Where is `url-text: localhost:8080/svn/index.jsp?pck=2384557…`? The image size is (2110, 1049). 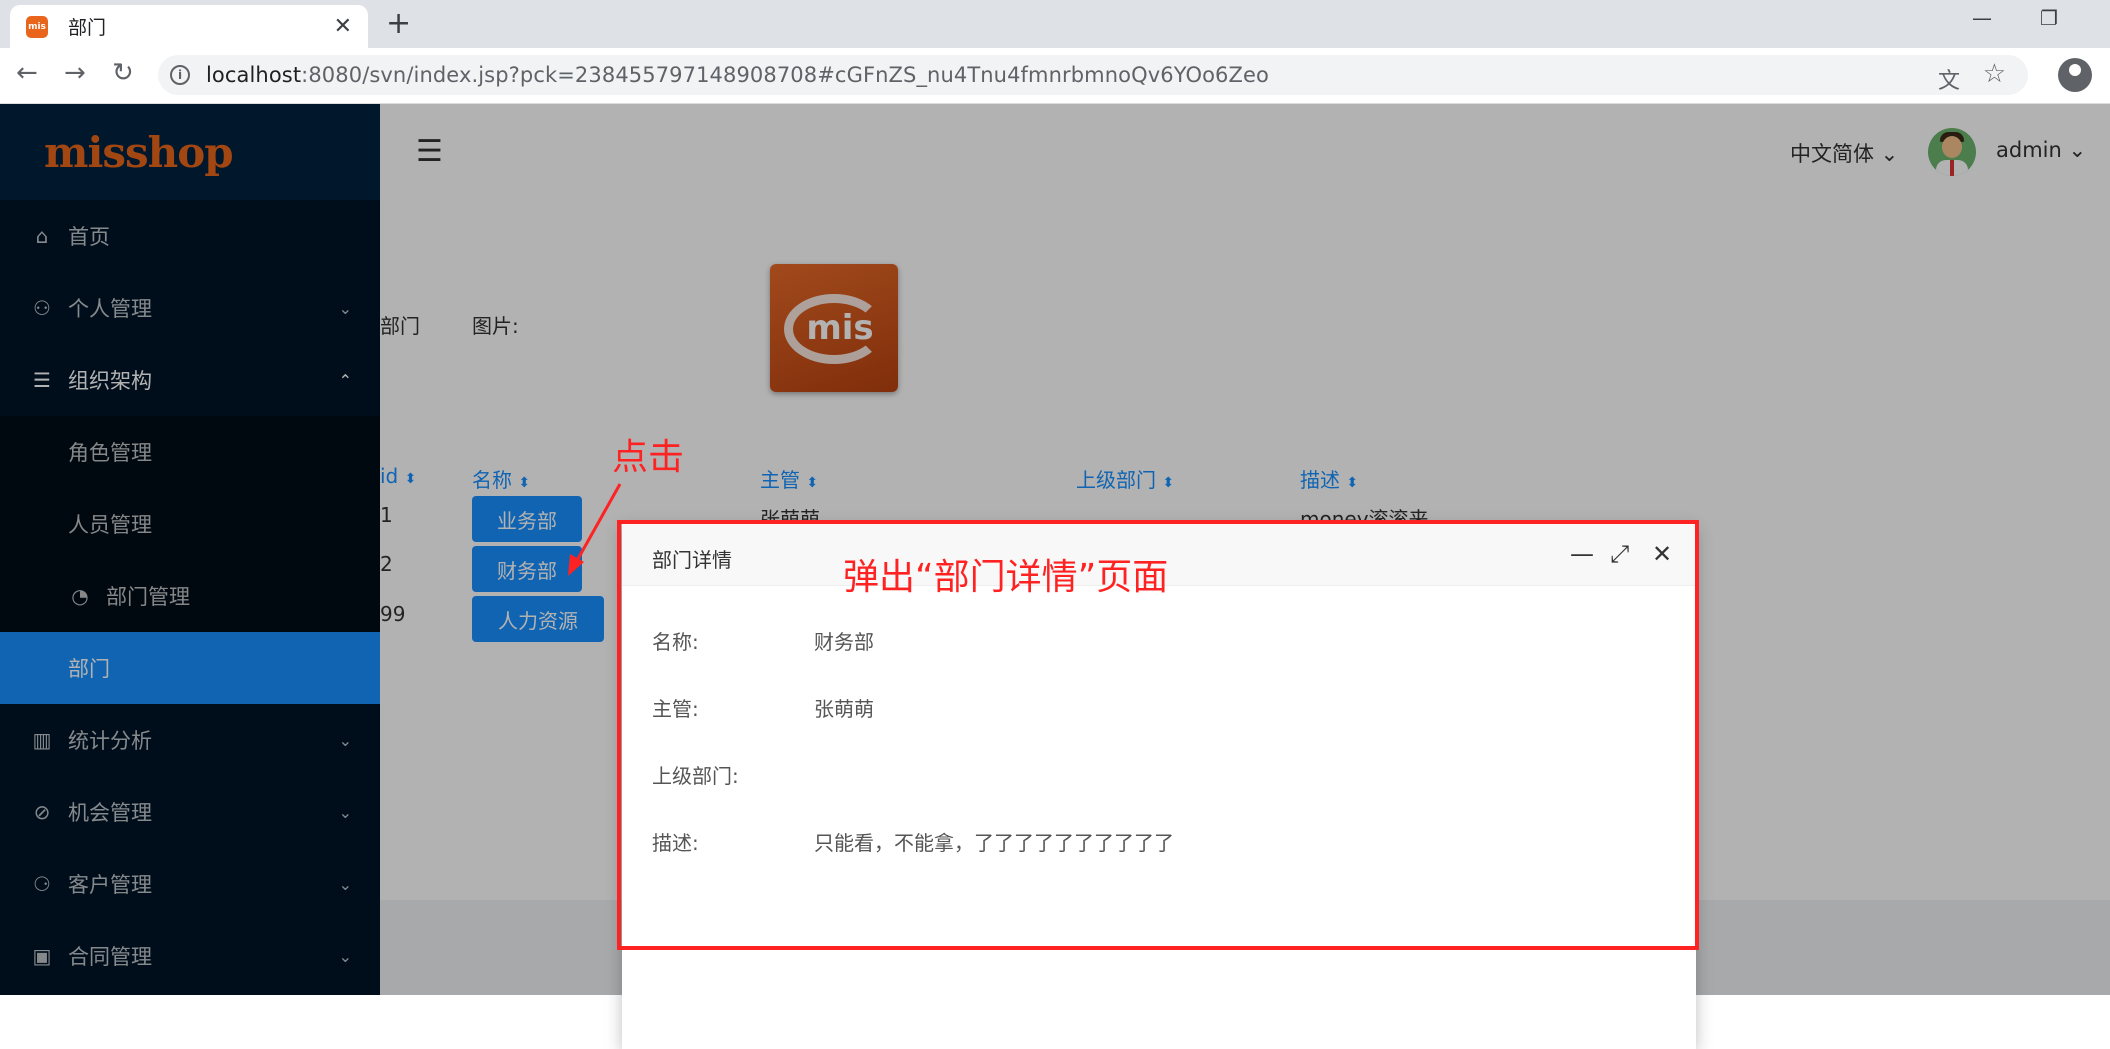
url-text: localhost:8080/svn/index.jsp?pck=2384557… is located at coordinates (737, 75).